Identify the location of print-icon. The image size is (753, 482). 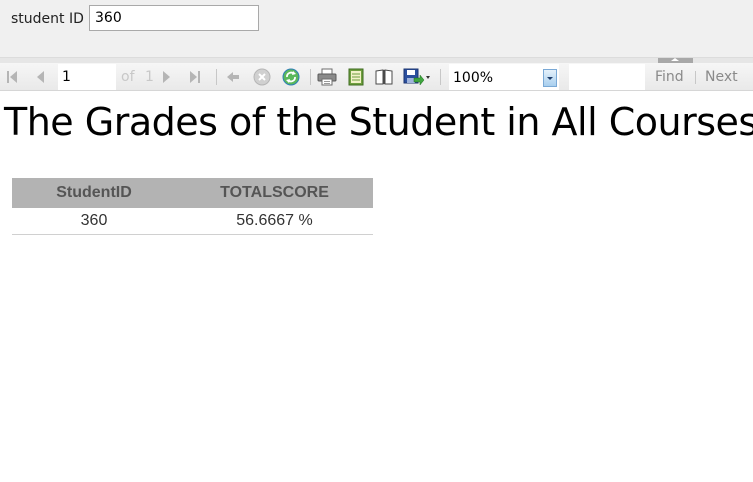
(327, 77).